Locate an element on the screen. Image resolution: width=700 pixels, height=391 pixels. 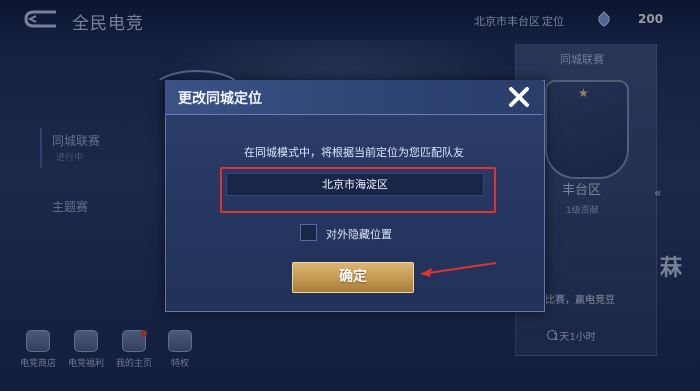
annotation-arrow-icon is located at coordinates (458, 269).